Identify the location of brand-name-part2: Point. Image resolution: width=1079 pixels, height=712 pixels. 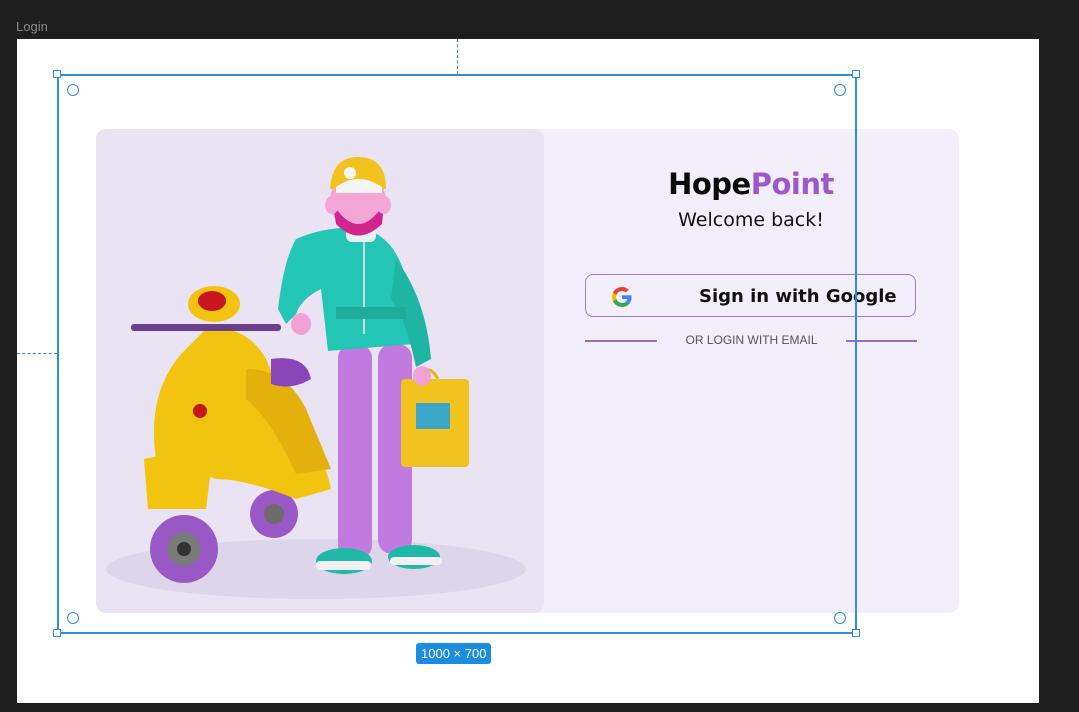
(792, 184).